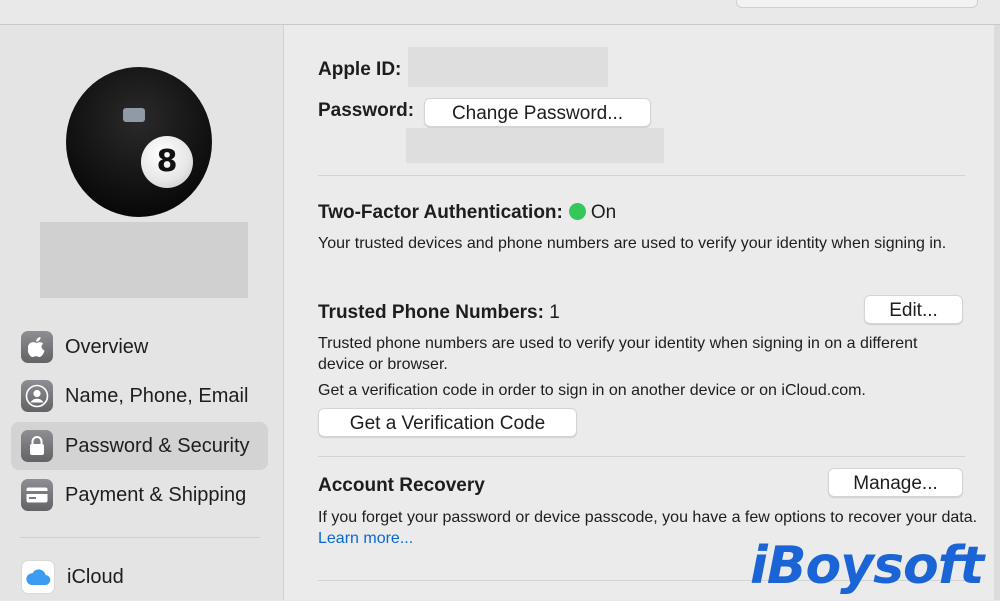 This screenshot has width=1000, height=601. I want to click on cloud-icon, so click(38, 577).